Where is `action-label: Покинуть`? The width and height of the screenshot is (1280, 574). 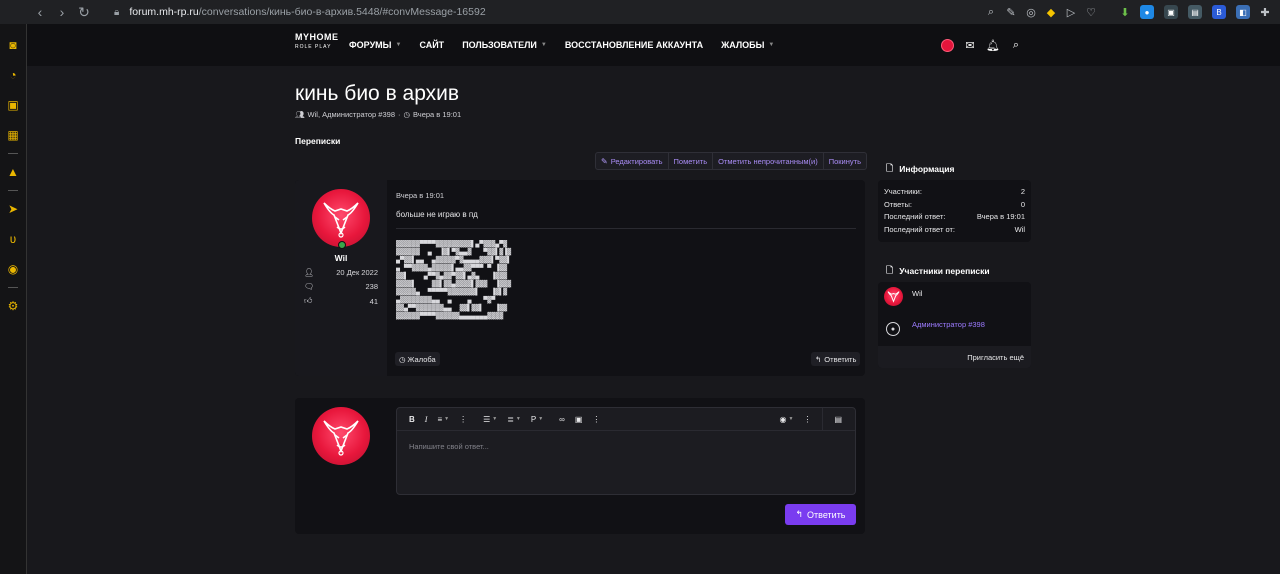
action-label: Покинуть is located at coordinates (844, 161).